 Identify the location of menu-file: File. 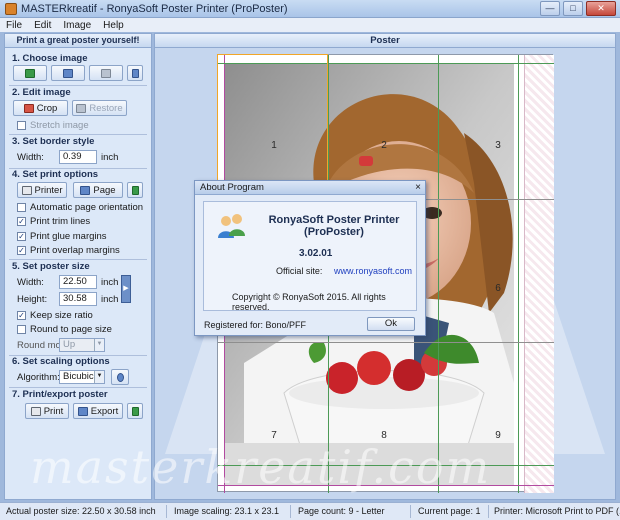
(14, 25).